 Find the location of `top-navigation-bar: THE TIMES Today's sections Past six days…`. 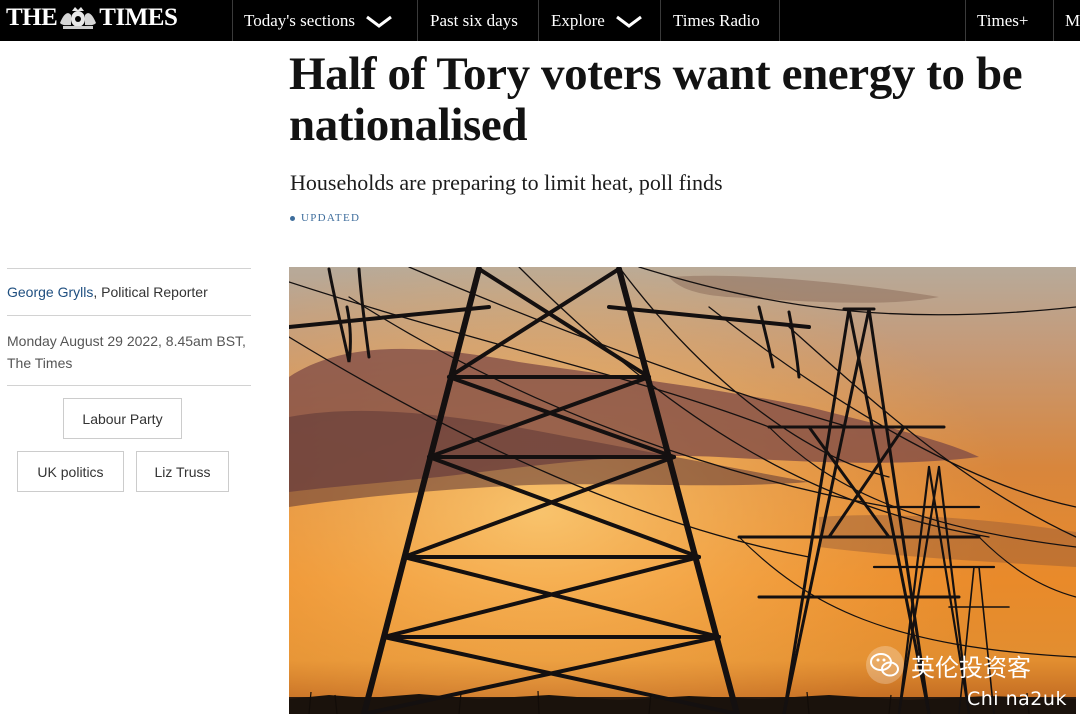

top-navigation-bar: THE TIMES Today's sections Past six days… is located at coordinates (540, 20).